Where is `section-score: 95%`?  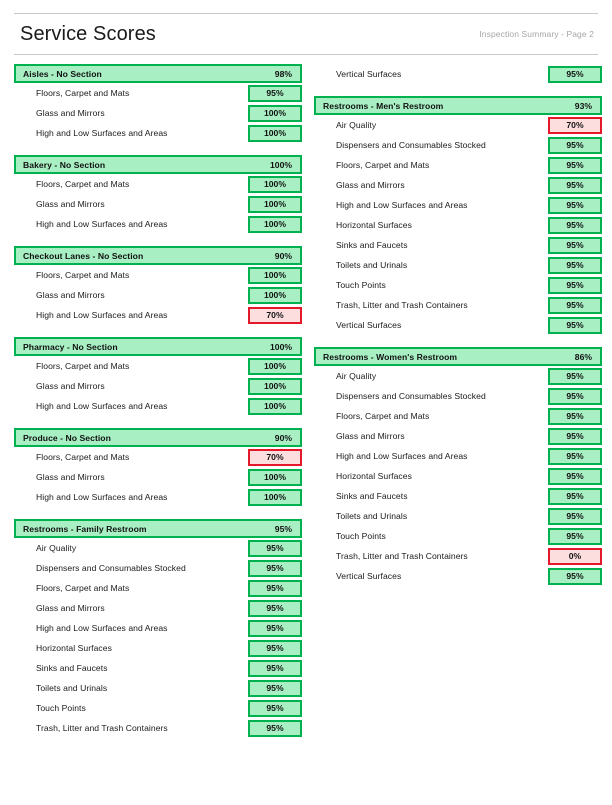
section-score: 95% is located at coordinates (283, 528).